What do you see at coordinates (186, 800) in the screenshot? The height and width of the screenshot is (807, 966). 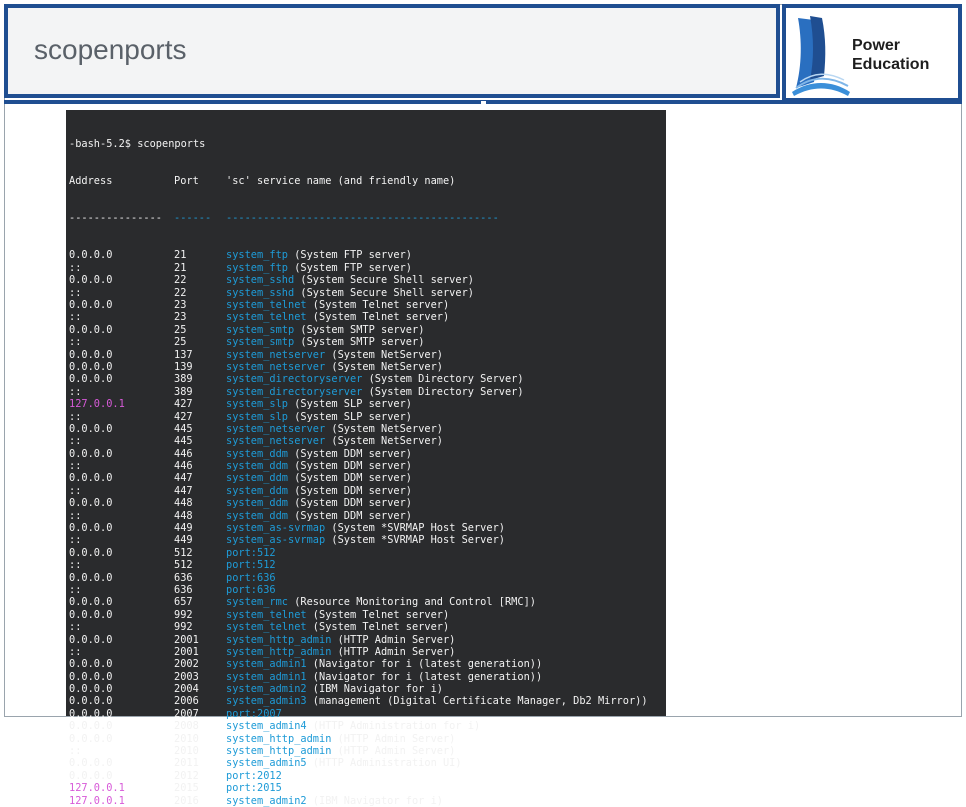 I see `row-port: 2016` at bounding box center [186, 800].